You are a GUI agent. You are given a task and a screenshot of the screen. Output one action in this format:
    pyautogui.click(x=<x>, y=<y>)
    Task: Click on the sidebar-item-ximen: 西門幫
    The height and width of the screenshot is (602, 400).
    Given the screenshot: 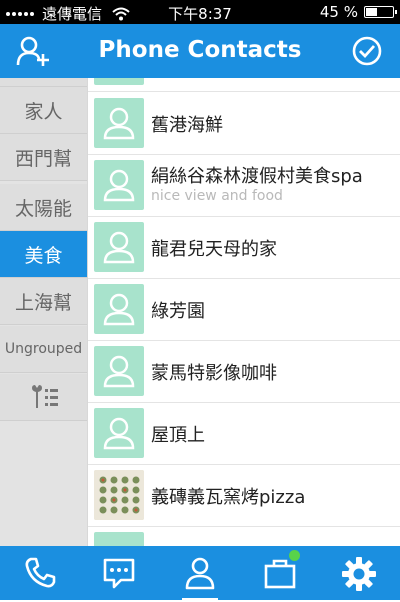 What is the action you would take?
    pyautogui.click(x=43, y=157)
    